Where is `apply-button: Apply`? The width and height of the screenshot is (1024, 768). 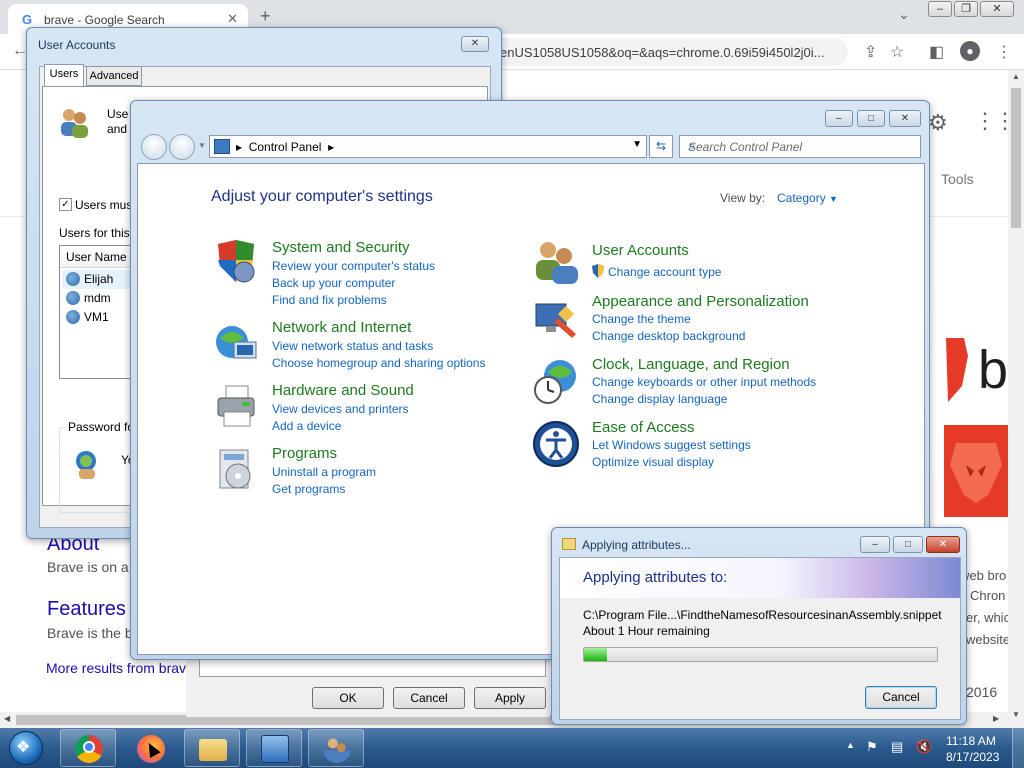
apply-button: Apply is located at coordinates (510, 698).